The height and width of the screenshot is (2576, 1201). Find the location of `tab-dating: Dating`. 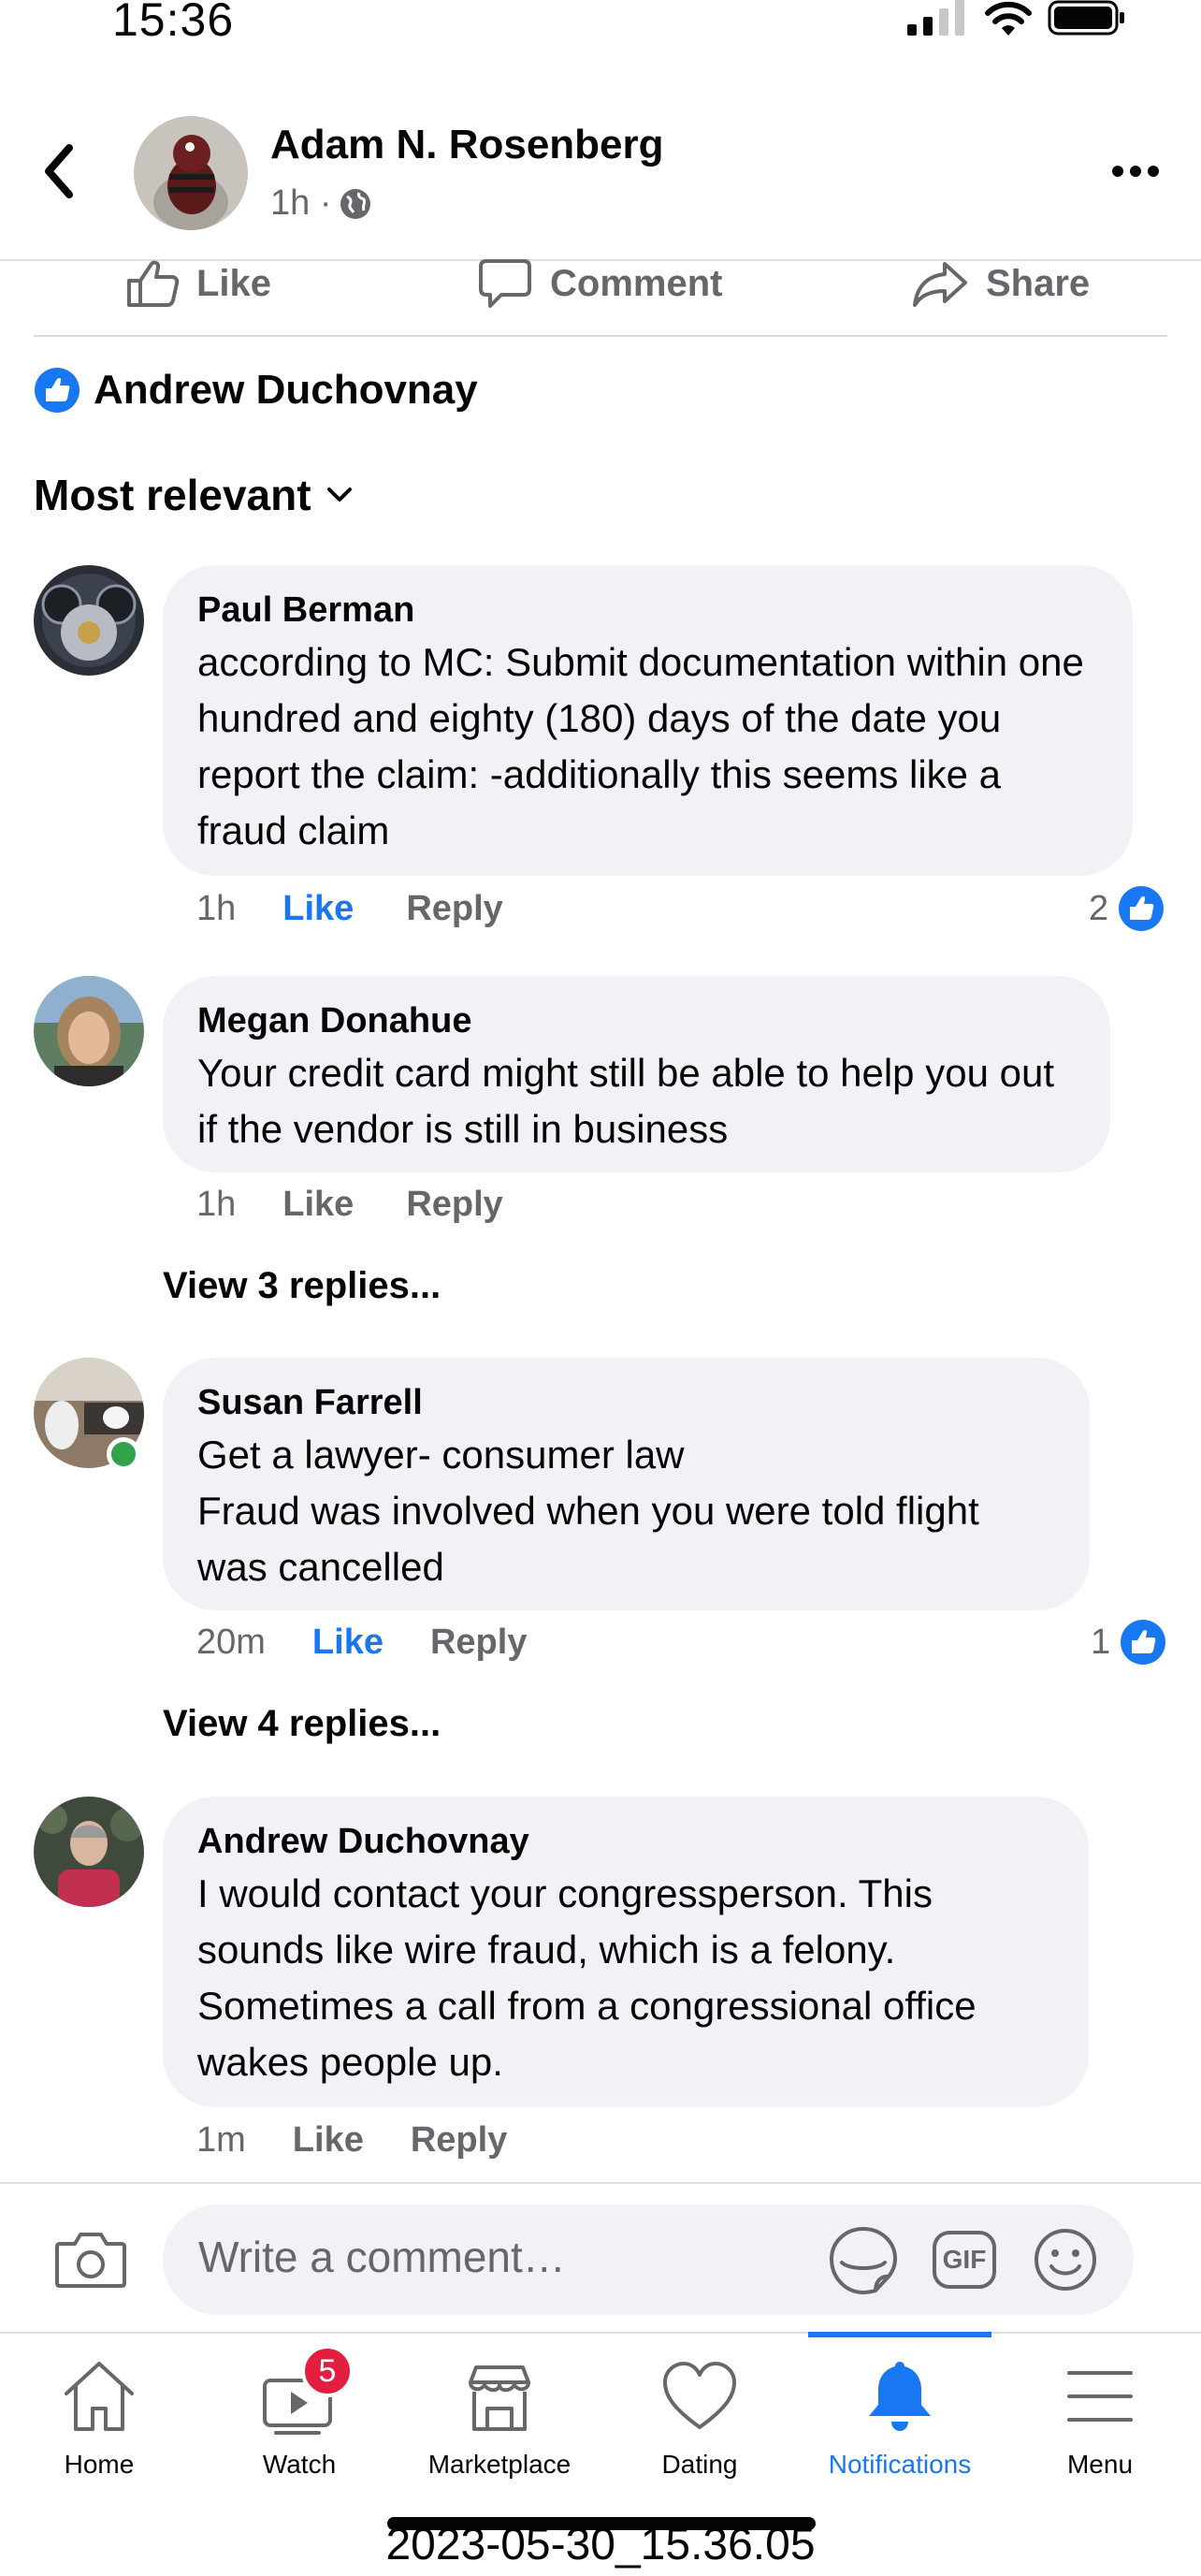

tab-dating: Dating is located at coordinates (699, 2409).